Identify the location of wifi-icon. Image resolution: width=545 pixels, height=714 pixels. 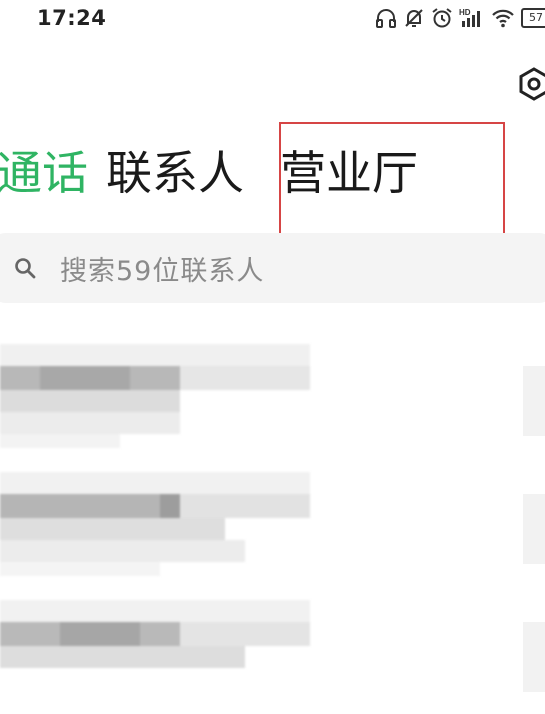
(503, 18).